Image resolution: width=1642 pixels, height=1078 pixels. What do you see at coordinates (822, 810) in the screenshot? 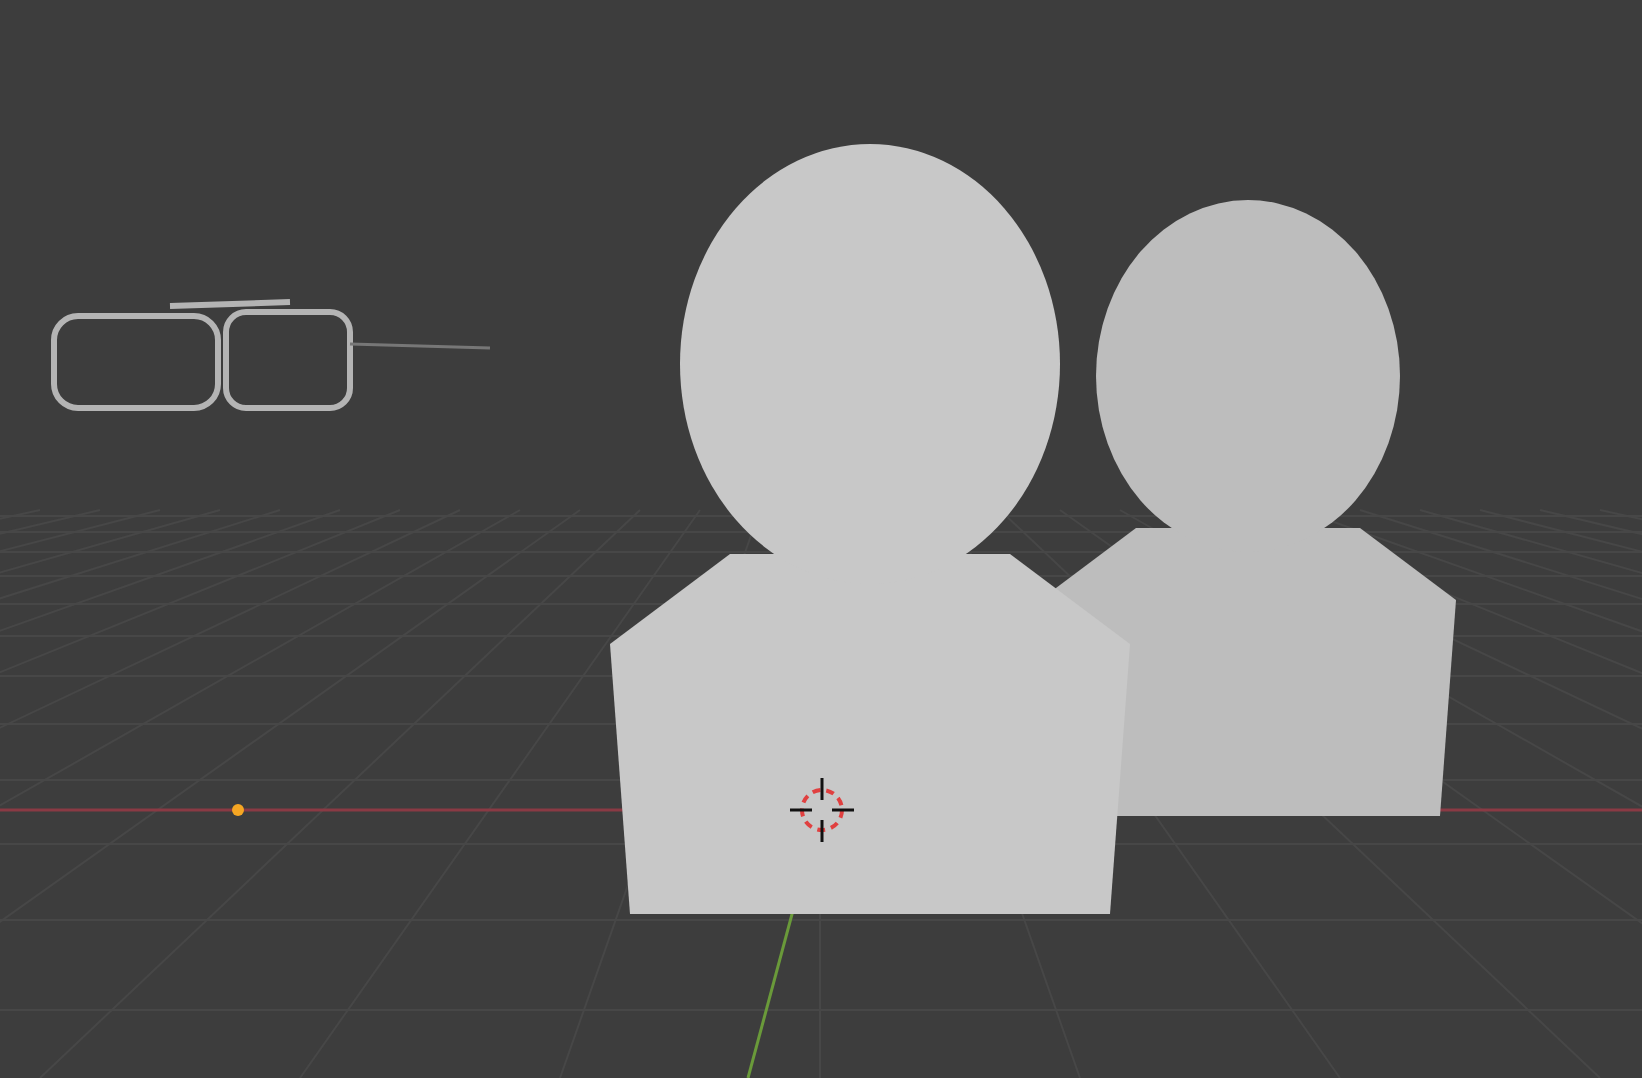
I see `3d-cursor-icon` at bounding box center [822, 810].